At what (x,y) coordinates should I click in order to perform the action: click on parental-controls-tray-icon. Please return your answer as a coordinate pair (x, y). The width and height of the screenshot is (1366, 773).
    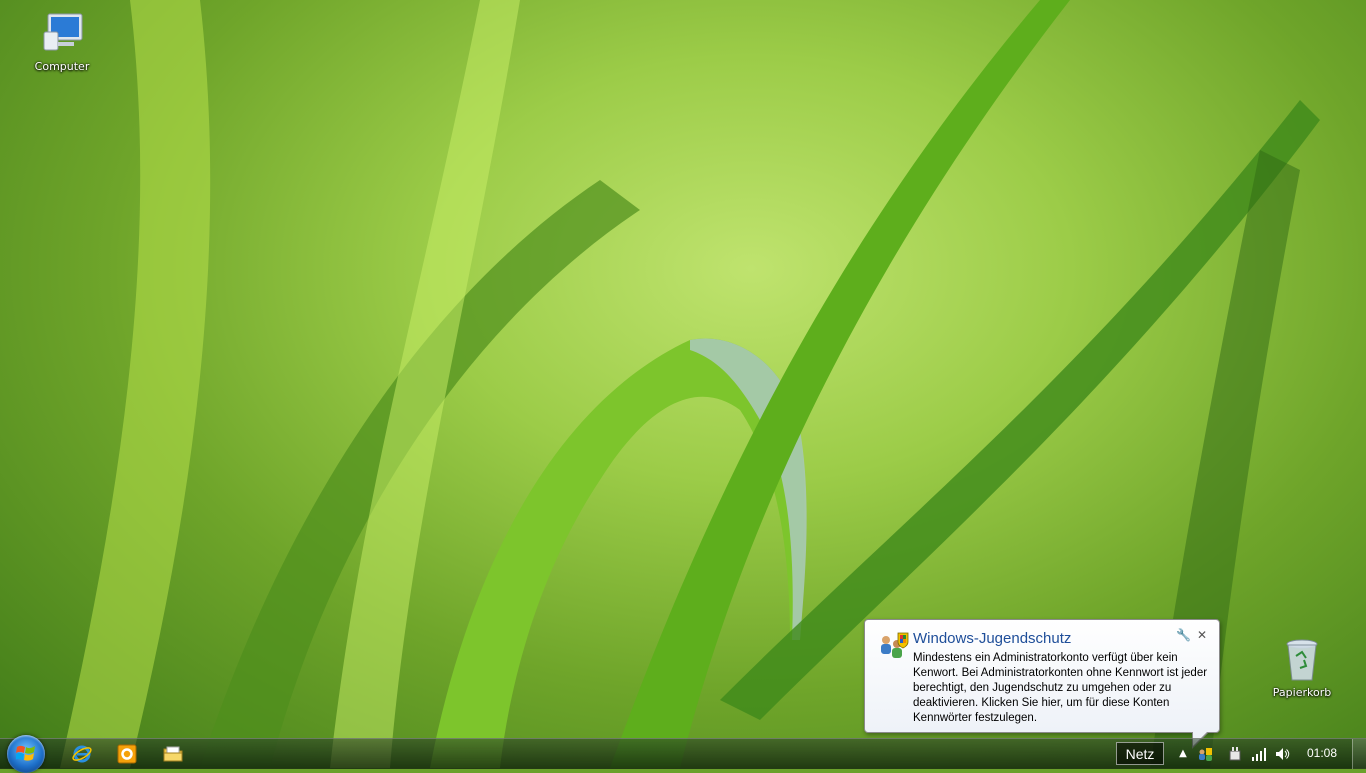
    Looking at the image, I should click on (1205, 754).